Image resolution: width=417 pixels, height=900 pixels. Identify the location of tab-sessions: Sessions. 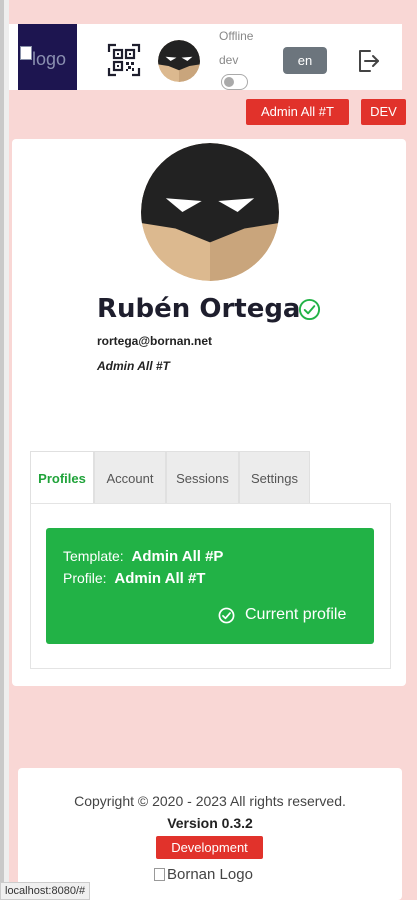
(202, 477).